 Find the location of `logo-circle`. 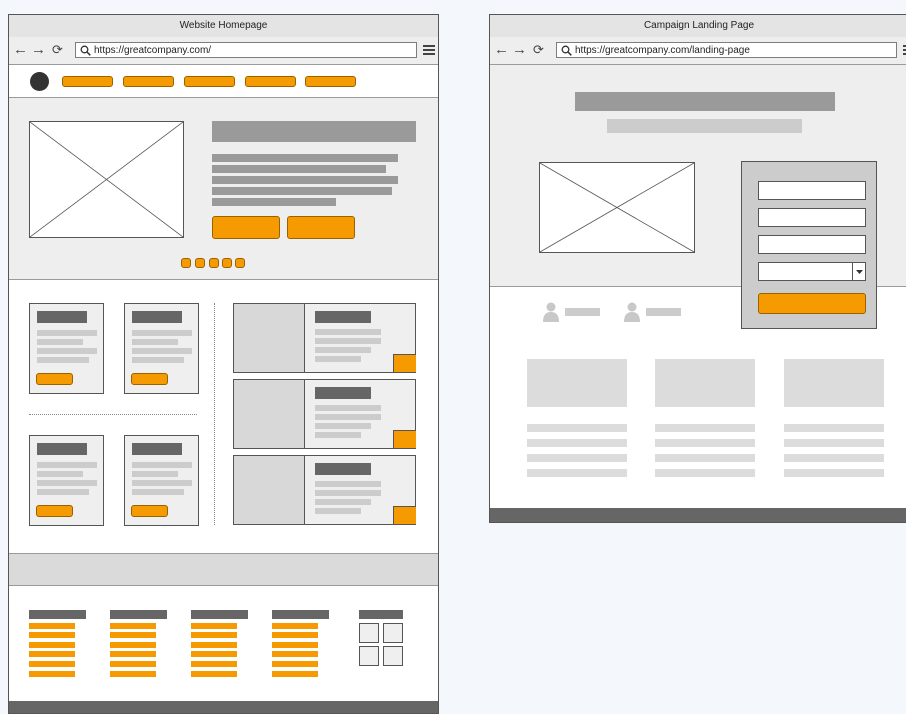

logo-circle is located at coordinates (39, 81).